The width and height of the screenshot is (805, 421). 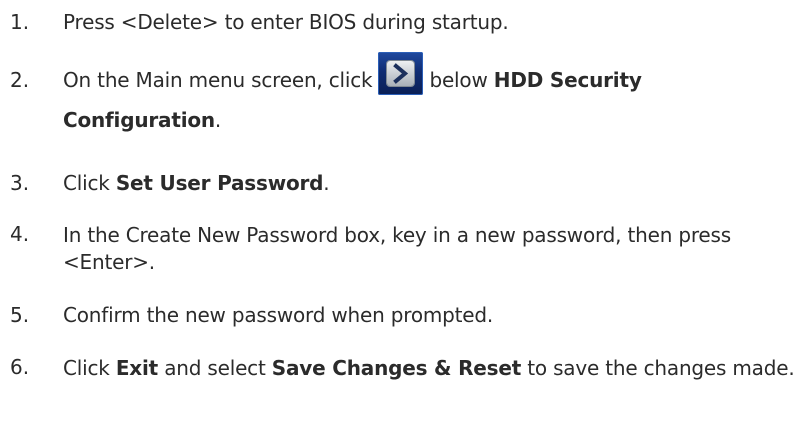 I want to click on arrow-right-button, so click(x=401, y=73).